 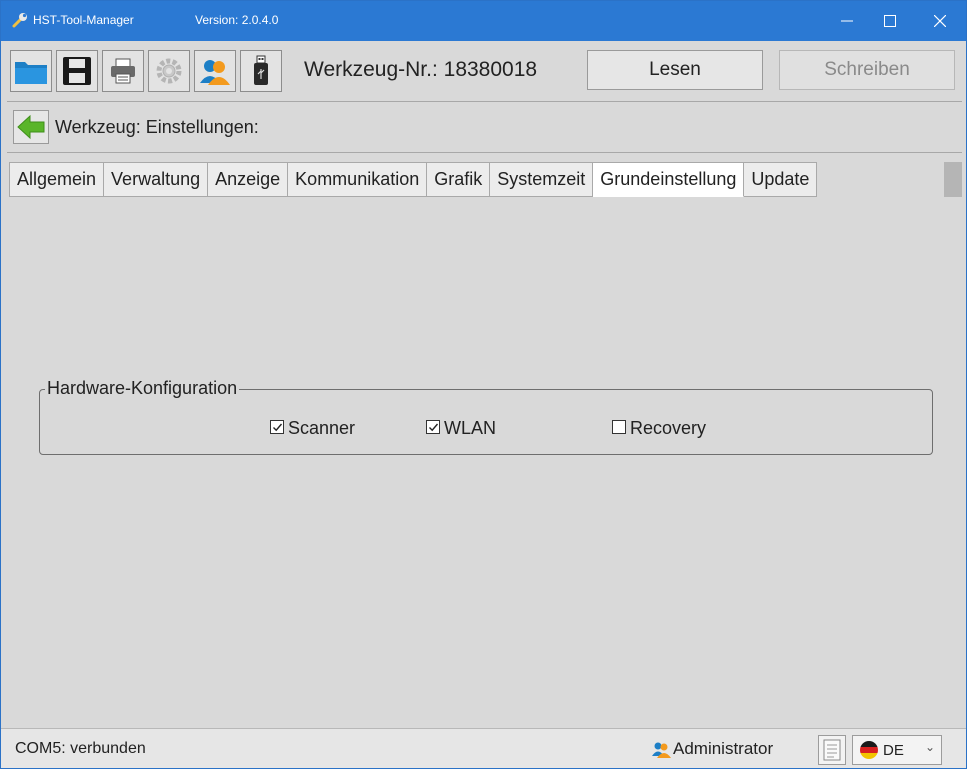 What do you see at coordinates (484, 101) in the screenshot?
I see `toolbar-separator` at bounding box center [484, 101].